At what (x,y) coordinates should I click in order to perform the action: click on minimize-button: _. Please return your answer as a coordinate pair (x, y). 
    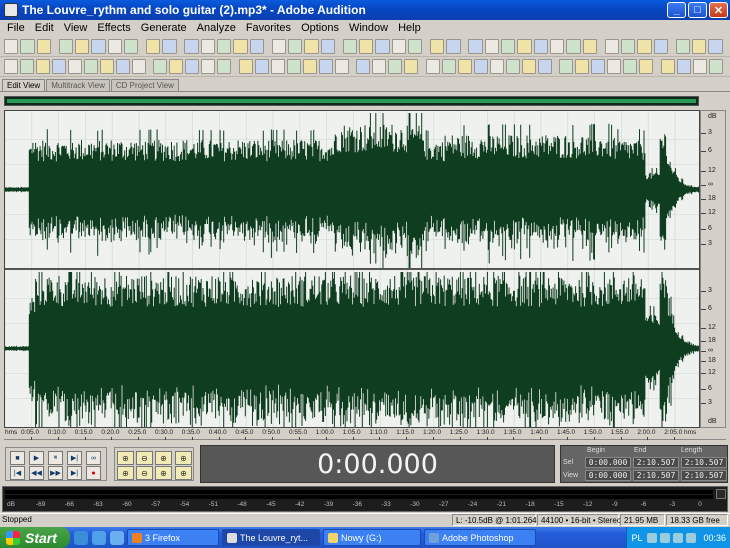
    Looking at the image, I should click on (676, 10).